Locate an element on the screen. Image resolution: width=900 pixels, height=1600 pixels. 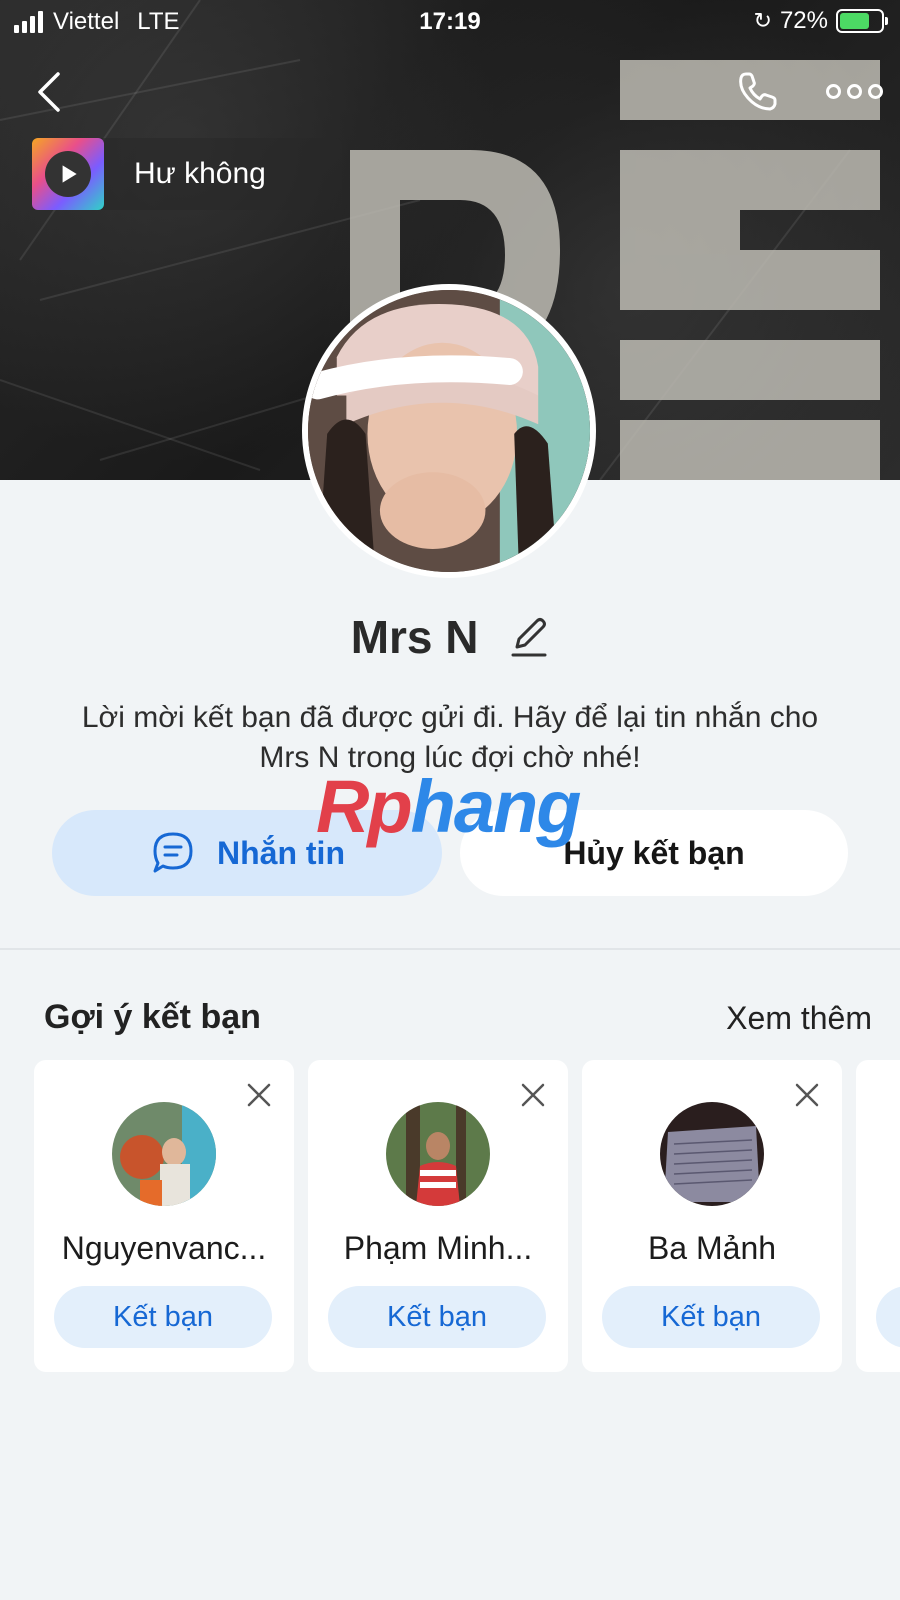
battery-icon is located at coordinates (862, 21).